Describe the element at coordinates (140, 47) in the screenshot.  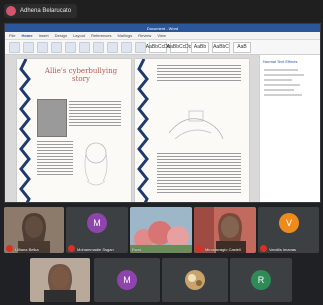
I see `bullets-icon` at that location.